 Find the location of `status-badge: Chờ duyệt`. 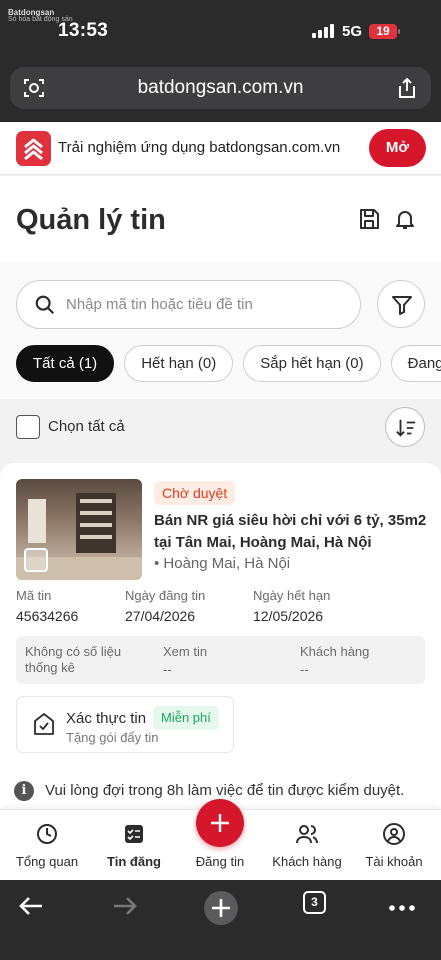

status-badge: Chờ duyệt is located at coordinates (195, 493).